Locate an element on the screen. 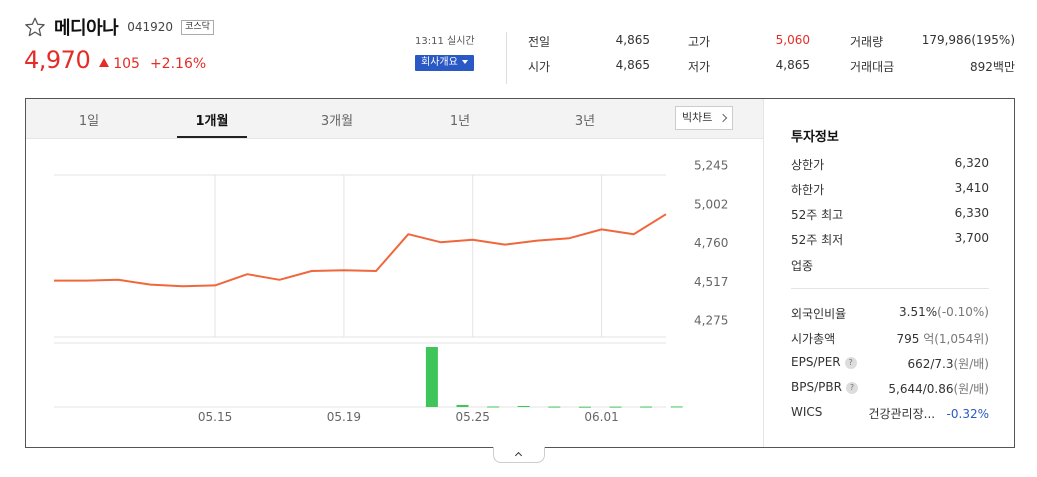  info-row-52w-low: 52주 최저 3,700 is located at coordinates (890, 239).